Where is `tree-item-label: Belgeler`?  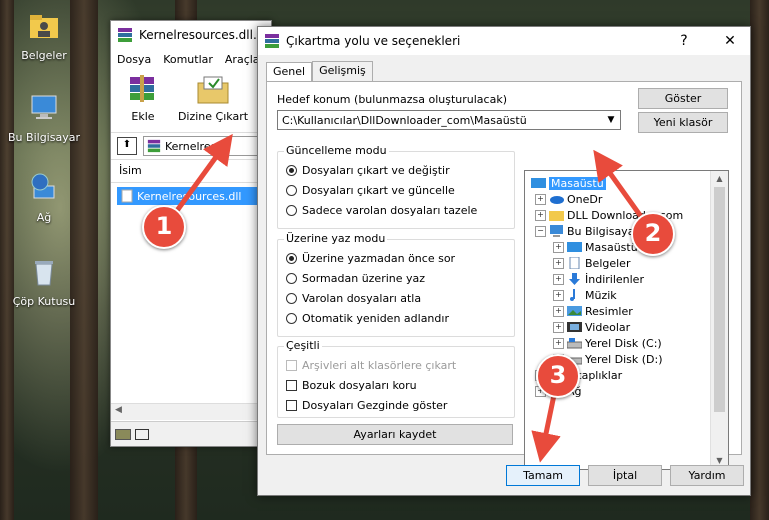
tree-item-label: Belgeler is located at coordinates (608, 263).